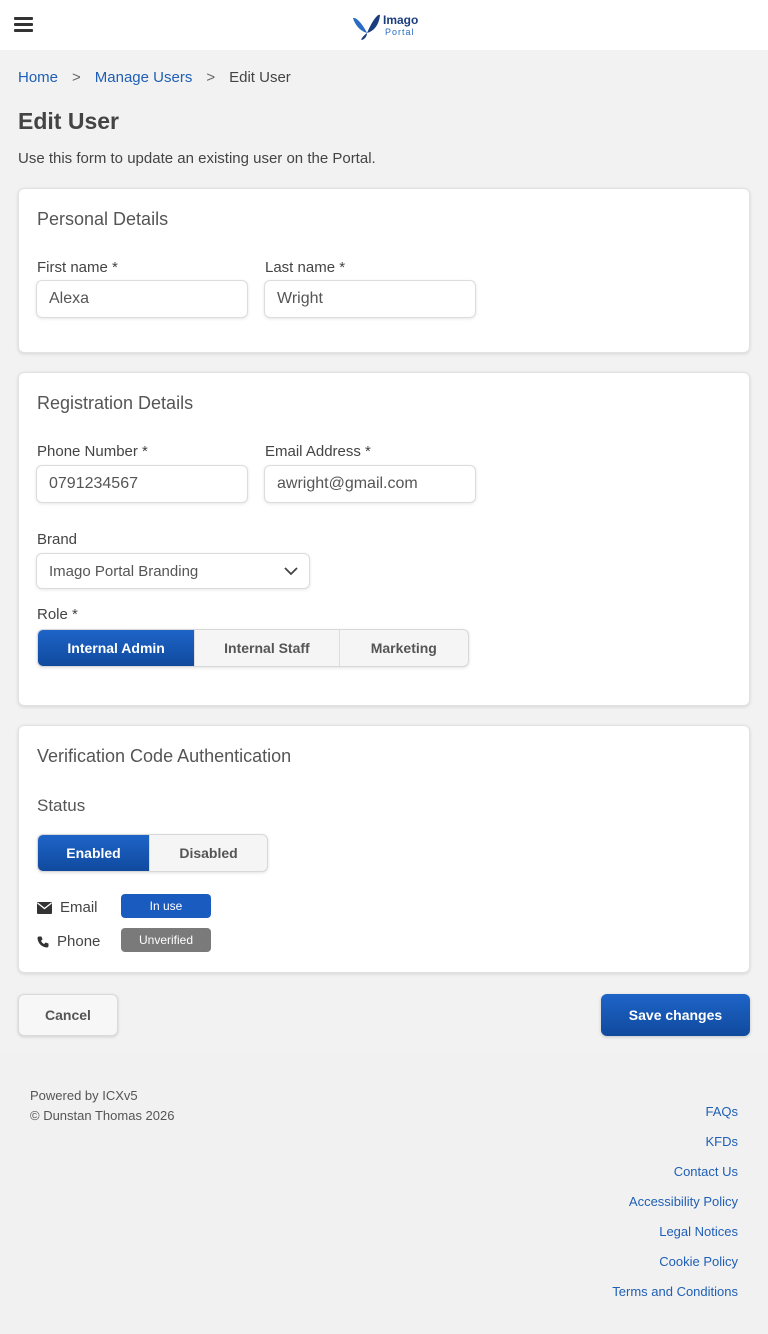  I want to click on phone-icon, so click(43, 941).